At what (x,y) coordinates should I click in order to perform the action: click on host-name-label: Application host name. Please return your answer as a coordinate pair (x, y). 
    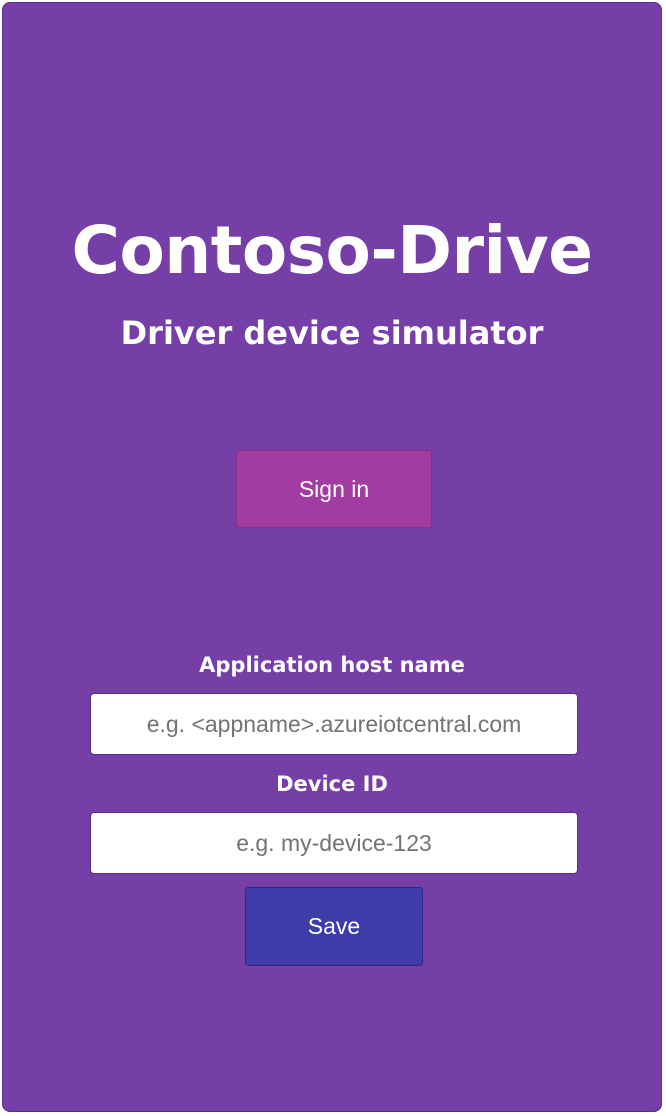
    Looking at the image, I should click on (332, 665).